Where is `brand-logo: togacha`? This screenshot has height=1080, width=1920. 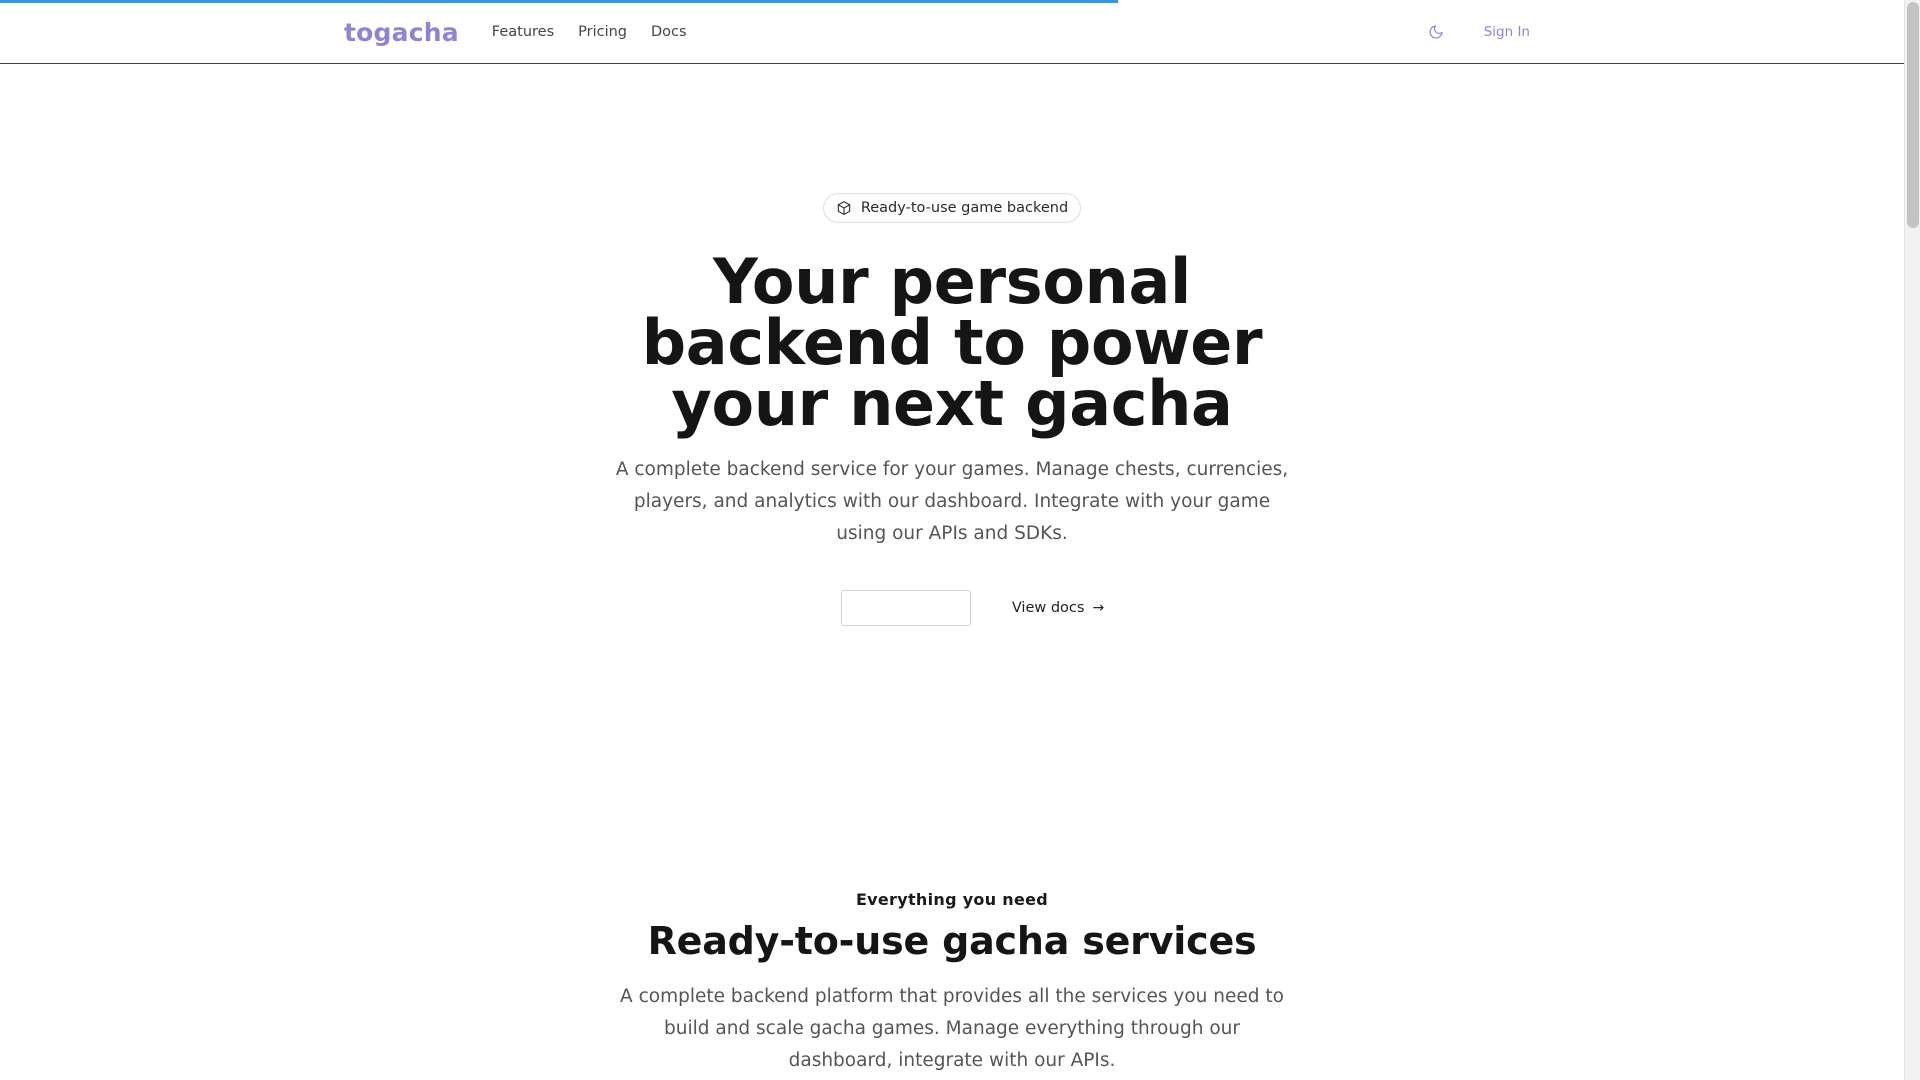
brand-logo: togacha is located at coordinates (401, 32).